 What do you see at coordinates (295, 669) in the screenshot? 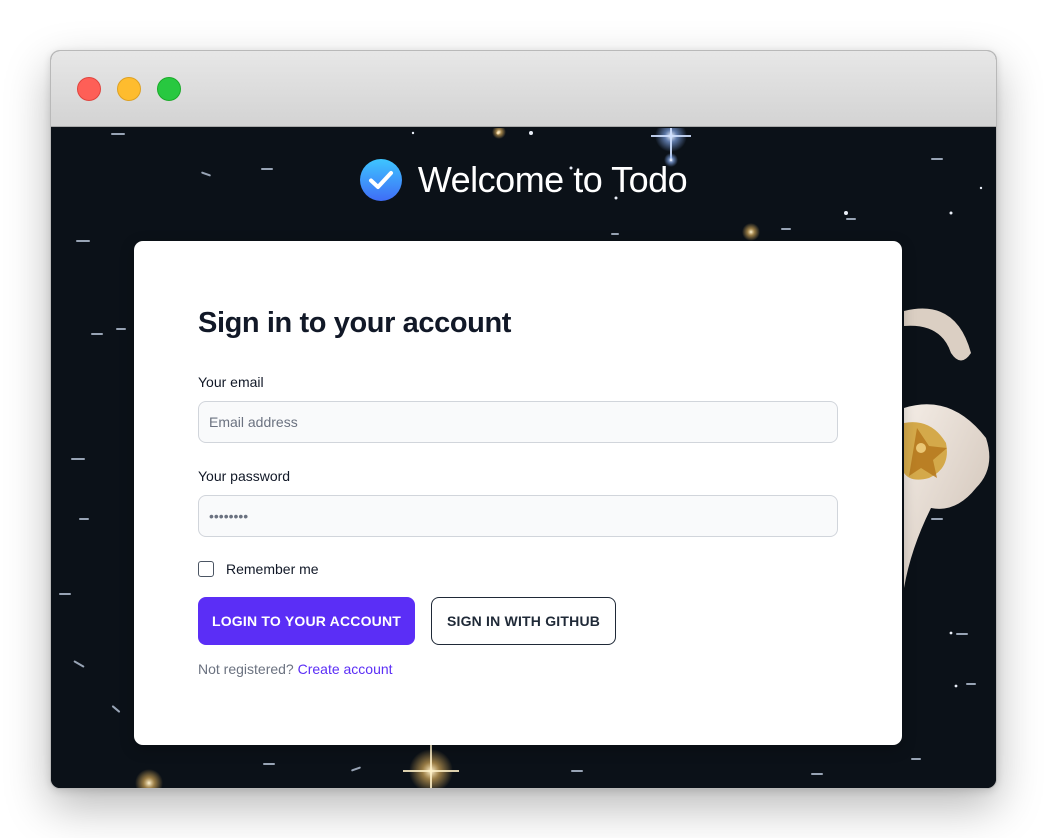
I see `register-prompt: Not registered? Create account` at bounding box center [295, 669].